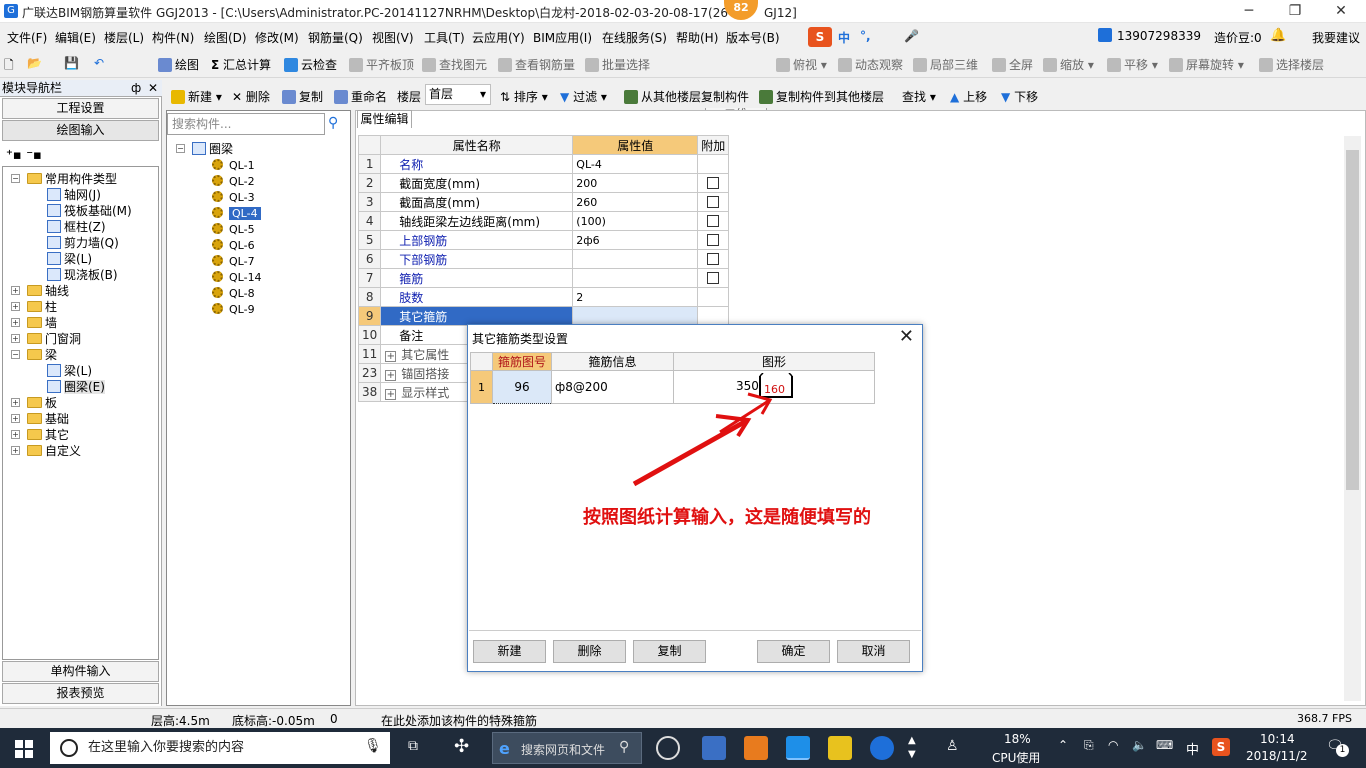 Image resolution: width=1366 pixels, height=768 pixels. What do you see at coordinates (543, 221) in the screenshot?
I see `property-row: 4 轴线距梁左边线距离(mm) (100)` at bounding box center [543, 221].